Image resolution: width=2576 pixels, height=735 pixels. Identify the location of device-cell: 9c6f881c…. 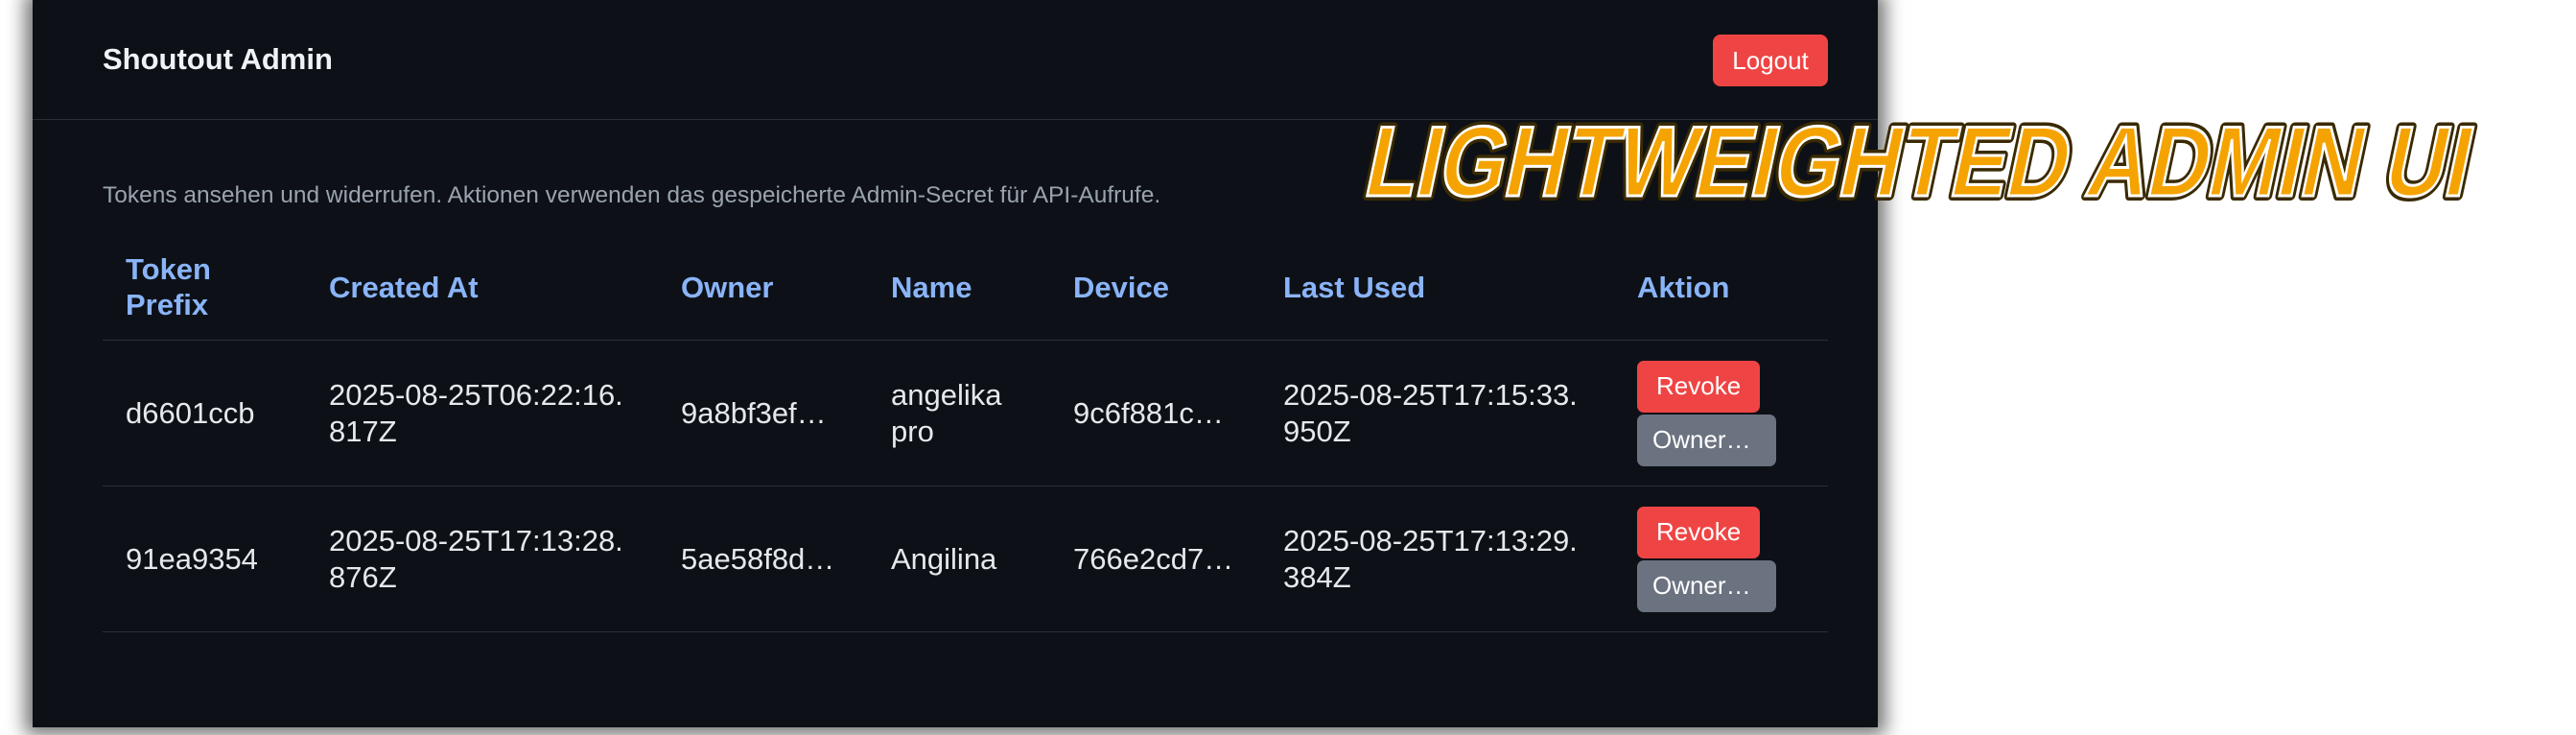
(1155, 413).